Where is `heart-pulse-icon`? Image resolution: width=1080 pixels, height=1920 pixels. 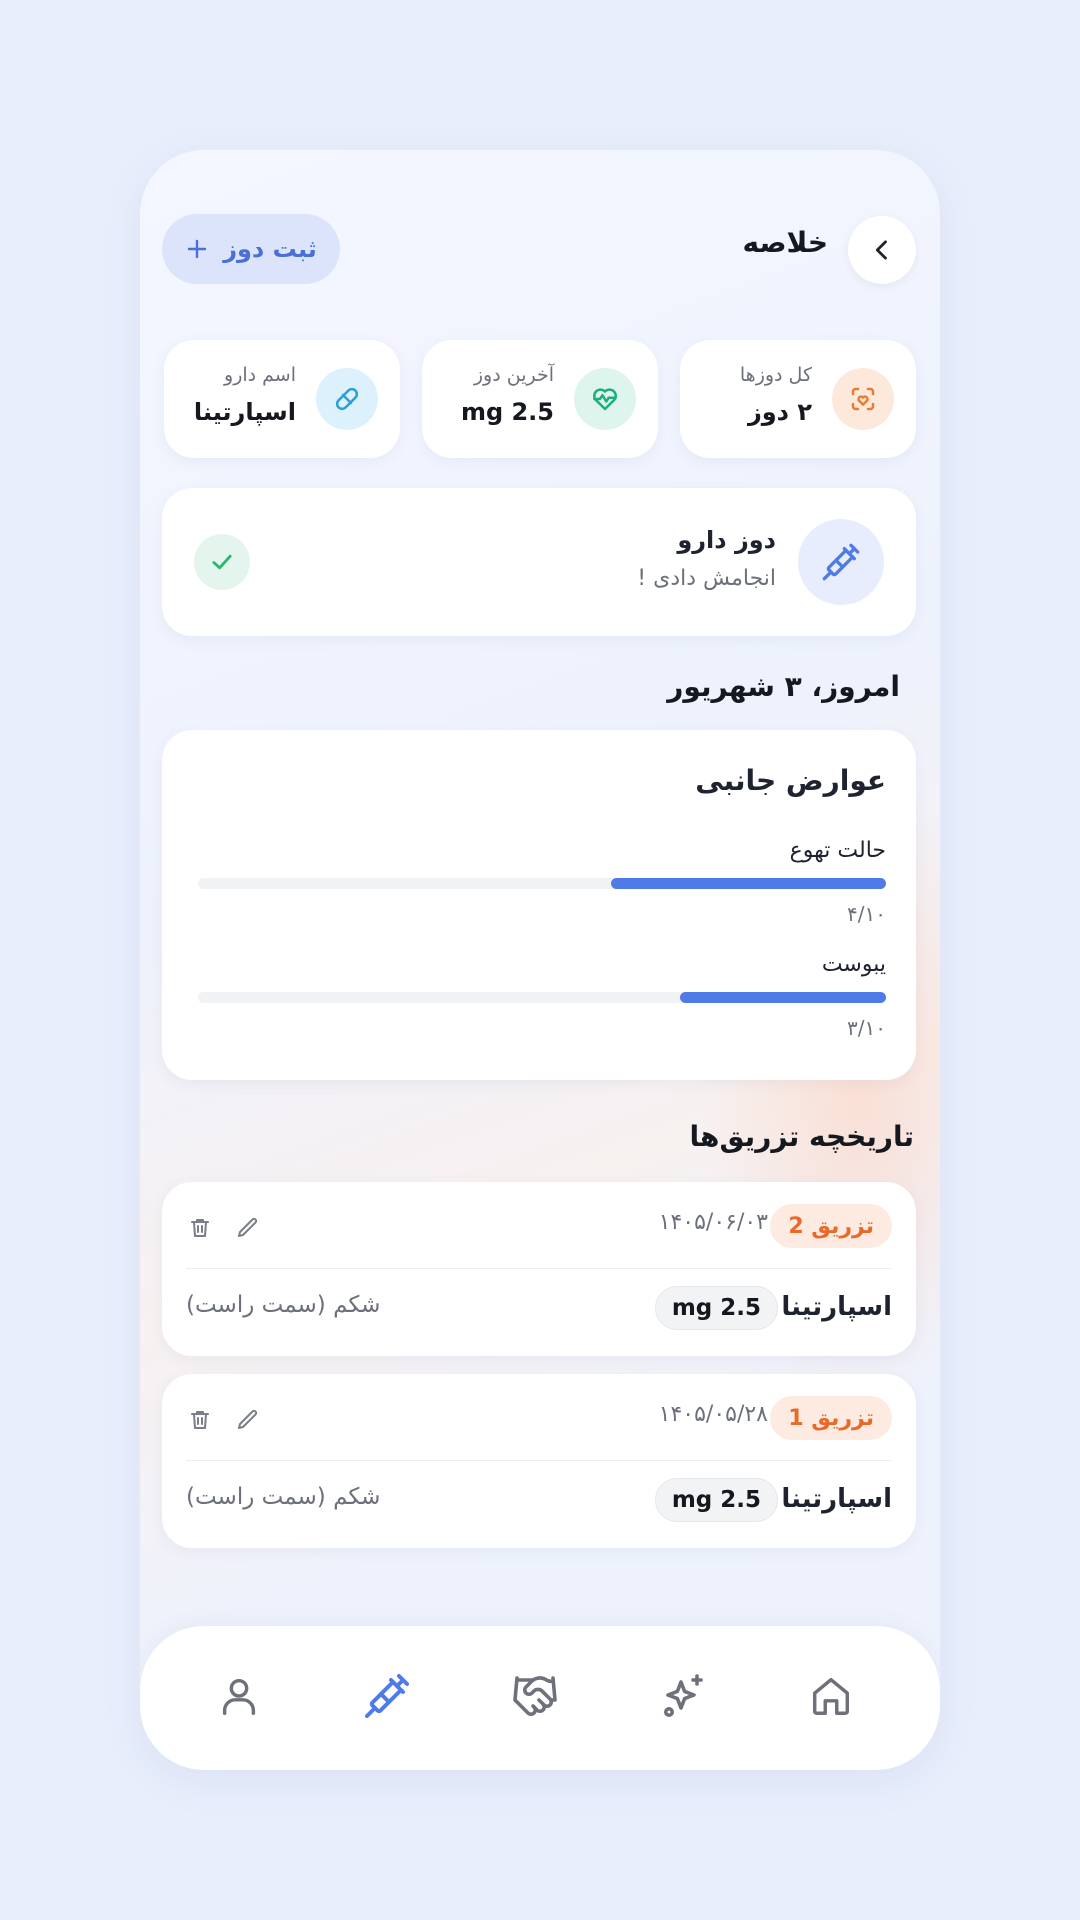
heart-pulse-icon is located at coordinates (605, 399).